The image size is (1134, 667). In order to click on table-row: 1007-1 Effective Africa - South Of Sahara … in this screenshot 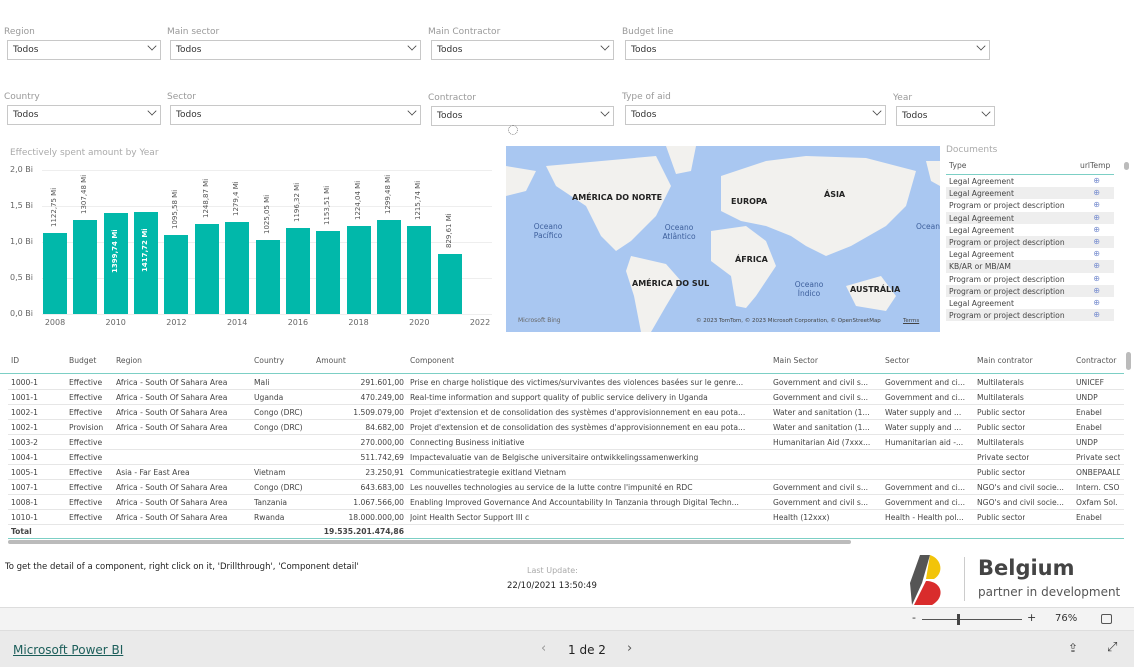, I will do `click(566, 487)`.